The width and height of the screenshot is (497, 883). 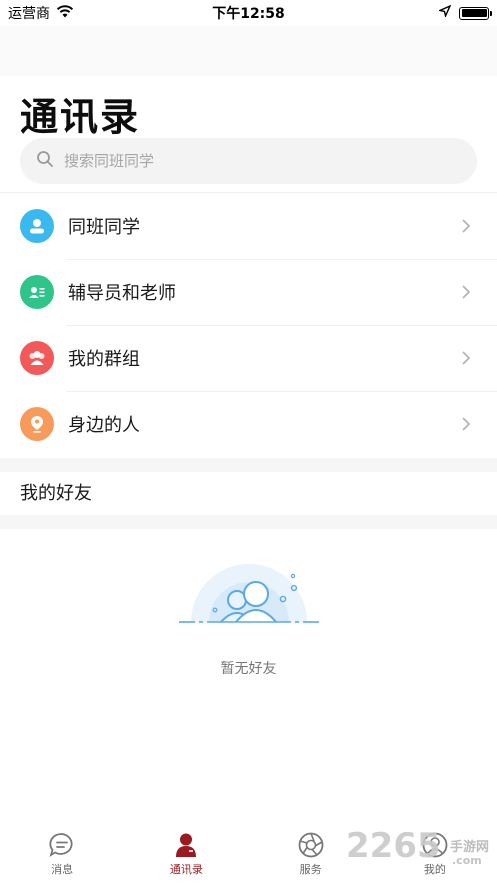 What do you see at coordinates (56, 493) in the screenshot?
I see `friends-section-title: 我的好友` at bounding box center [56, 493].